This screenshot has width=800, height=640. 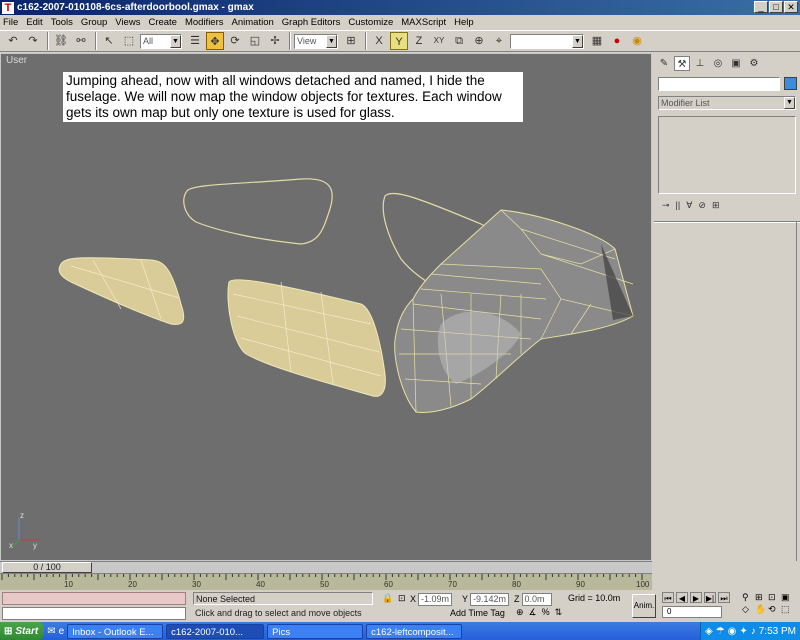 I want to click on y-coordinate: Y -9.142m, so click(x=486, y=599).